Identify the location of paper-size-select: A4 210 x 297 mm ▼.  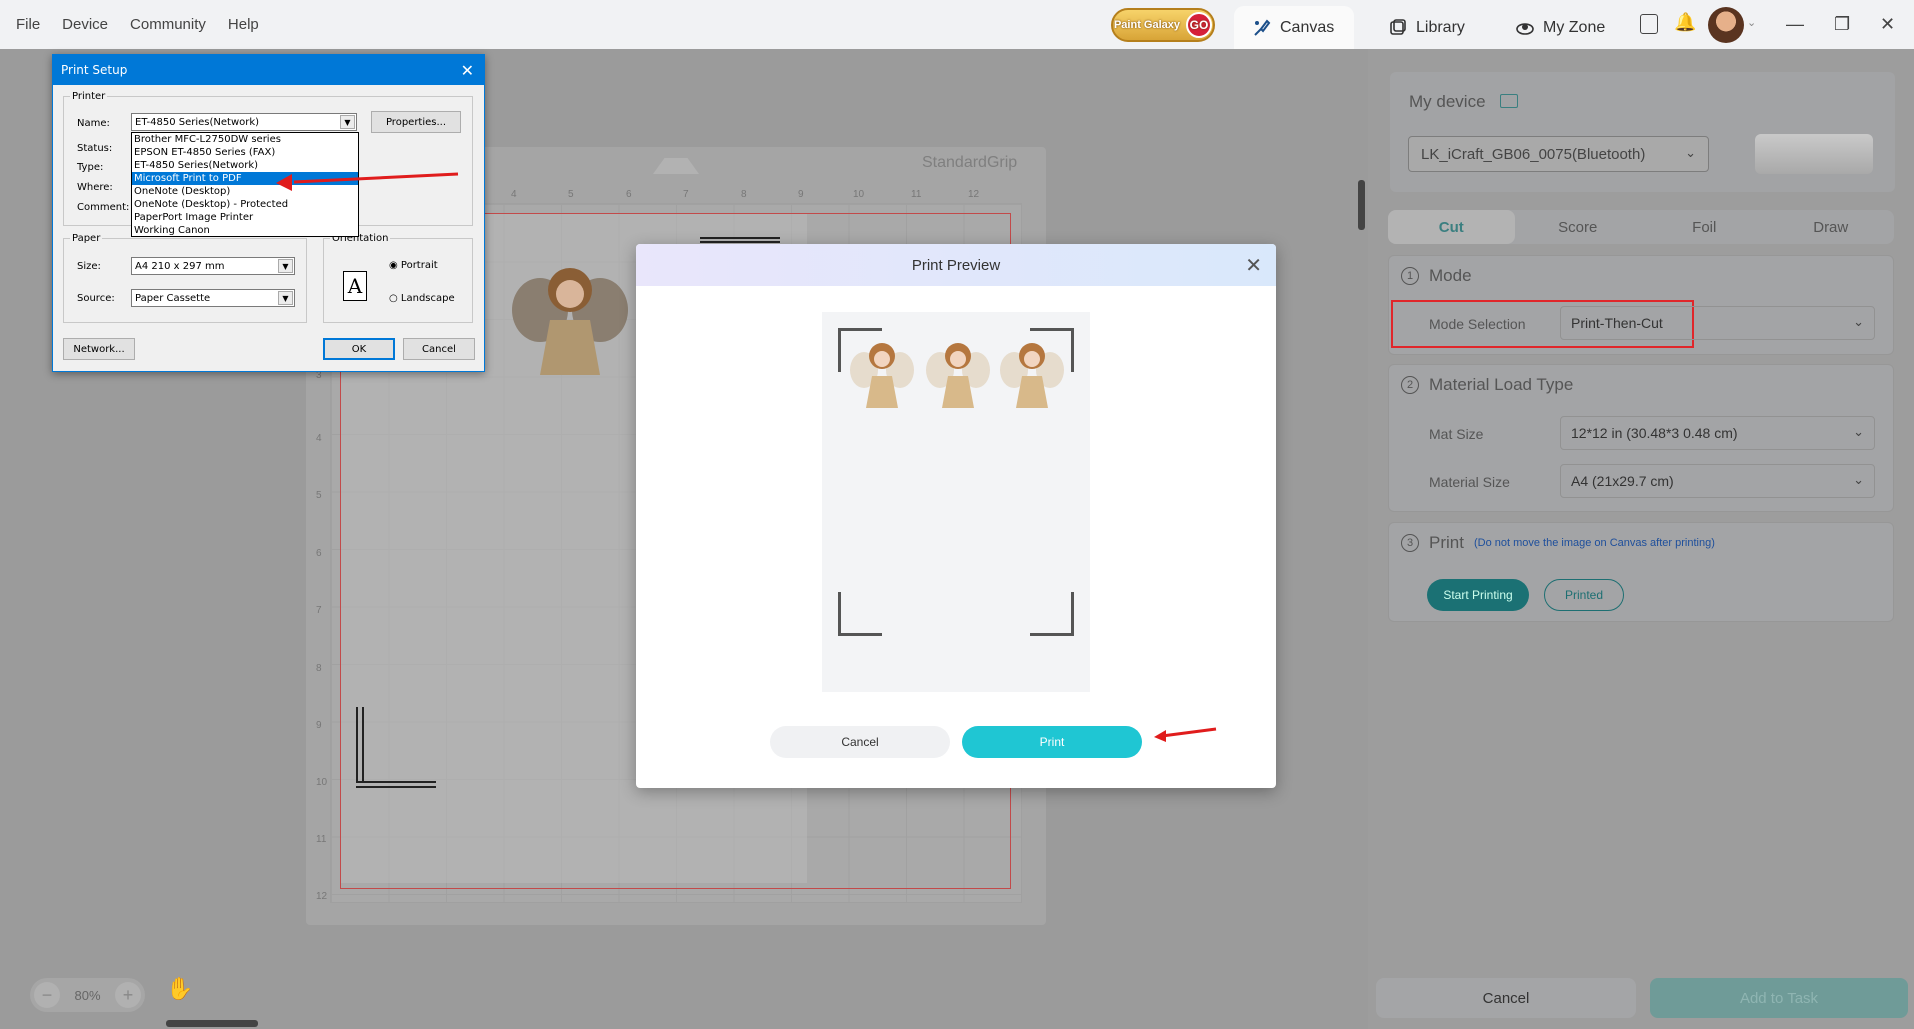
(213, 266).